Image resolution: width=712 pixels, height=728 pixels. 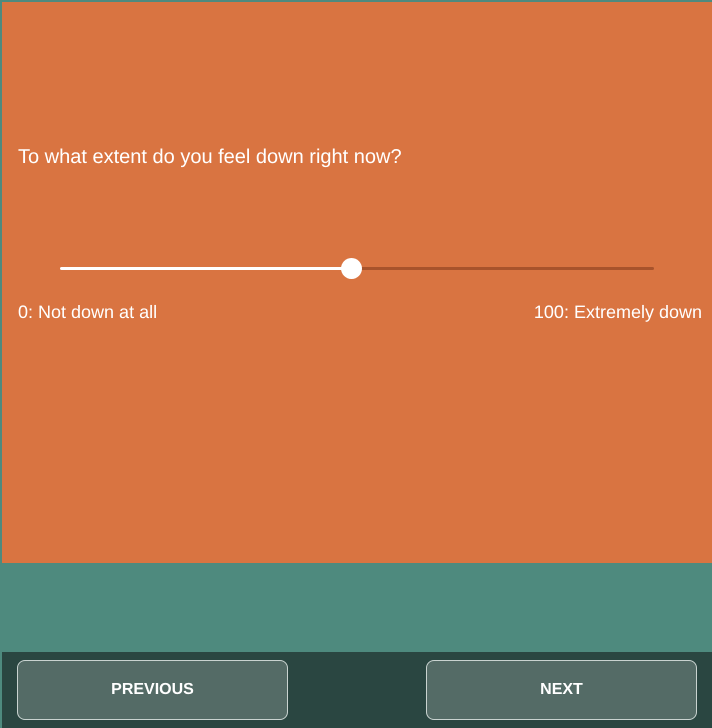 I want to click on question-text: To what extent do you feel down right now?, so click(x=210, y=157).